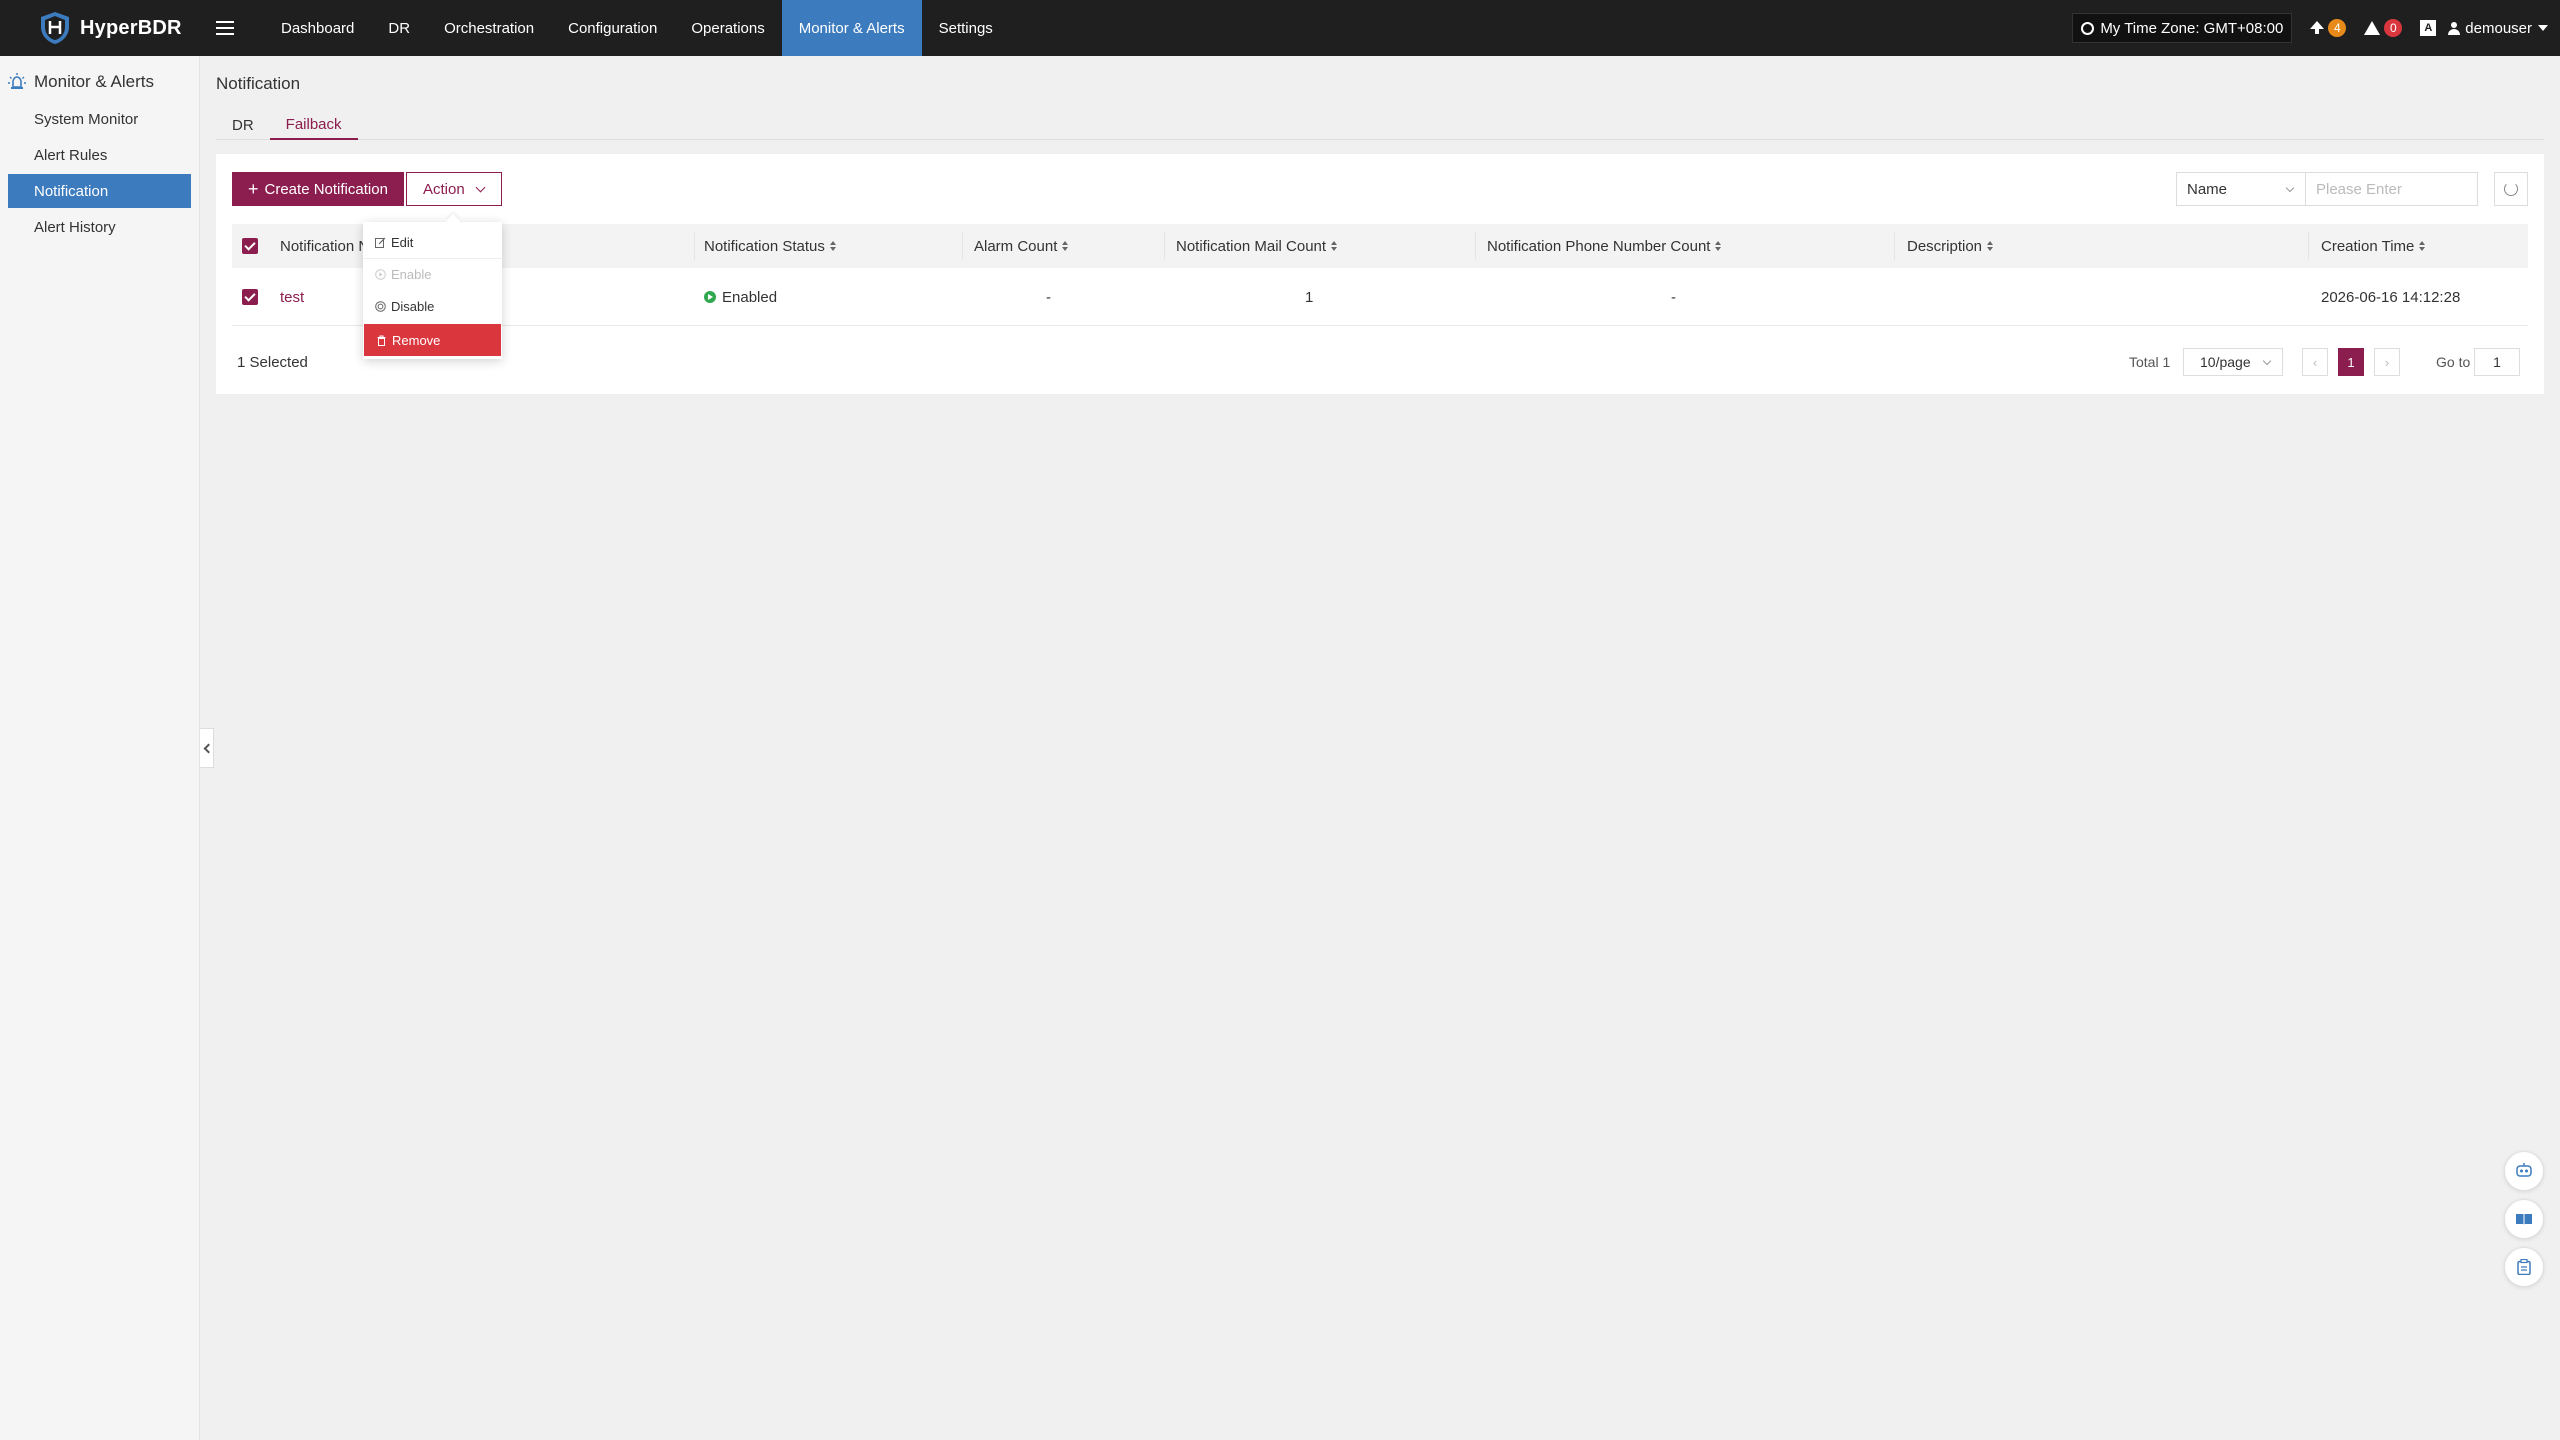 The height and width of the screenshot is (1440, 2560). Describe the element at coordinates (399, 28) in the screenshot. I see `nav-item-dr: DR` at that location.